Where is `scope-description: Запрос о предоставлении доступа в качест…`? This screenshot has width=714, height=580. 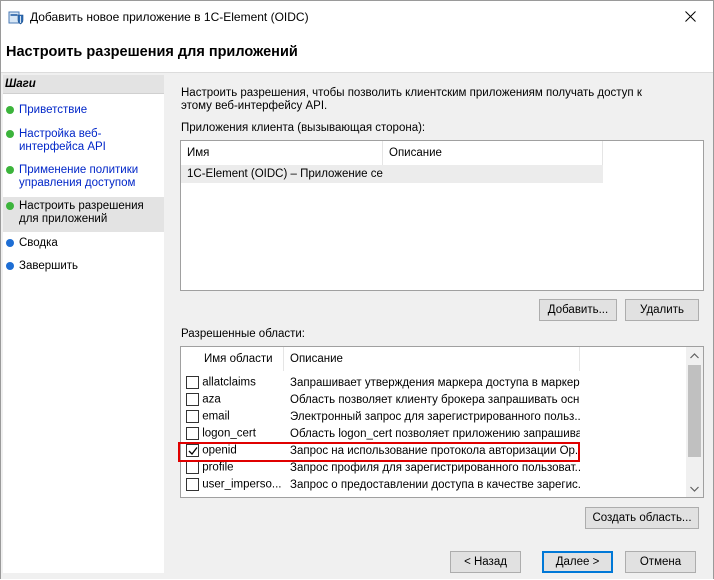
scope-description: Запрос о предоставлении доступа в качест… is located at coordinates (435, 485).